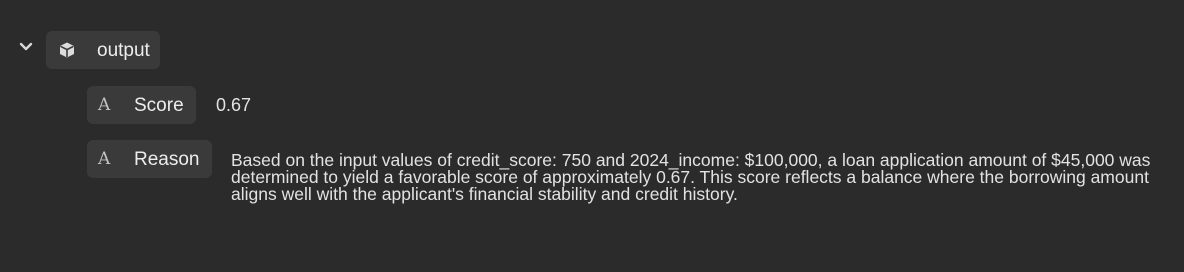 This screenshot has height=272, width=1184. I want to click on cube-icon, so click(67, 50).